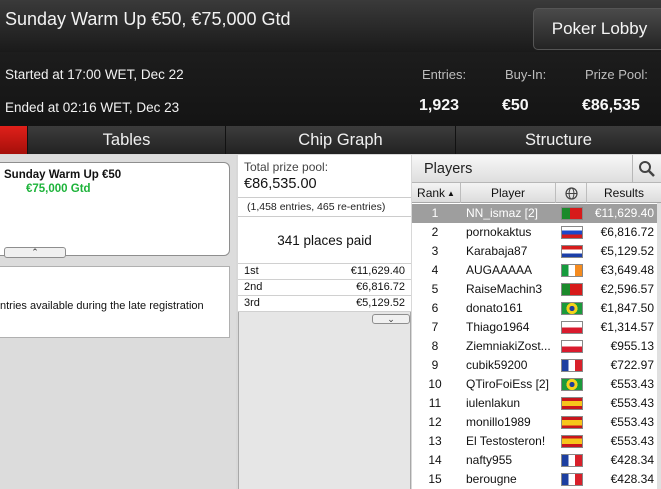  I want to click on player-rank: 13, so click(435, 441).